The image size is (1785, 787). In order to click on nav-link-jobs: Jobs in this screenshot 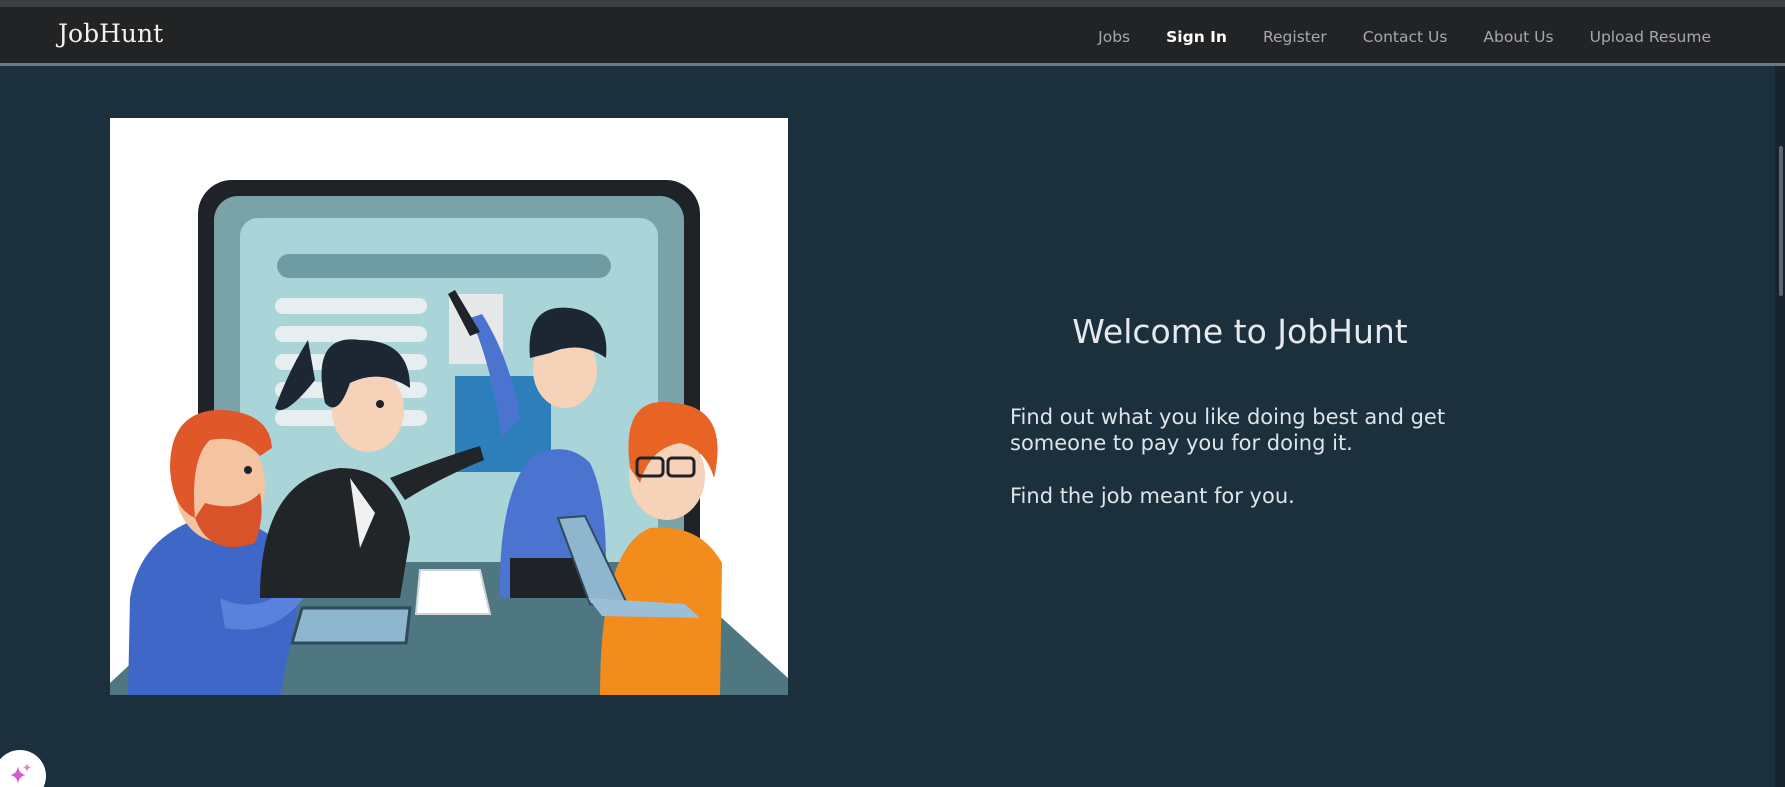, I will do `click(1114, 37)`.